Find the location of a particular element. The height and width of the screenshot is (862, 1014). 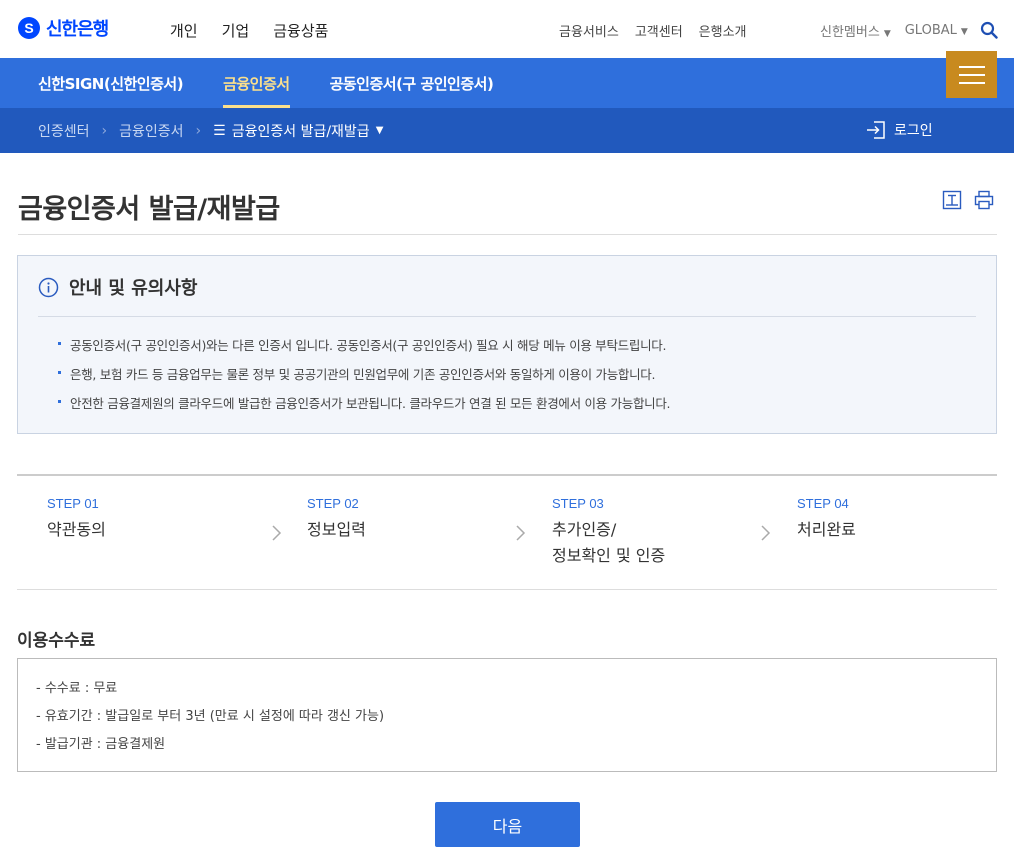

login-button: 로그인 is located at coordinates (899, 130).